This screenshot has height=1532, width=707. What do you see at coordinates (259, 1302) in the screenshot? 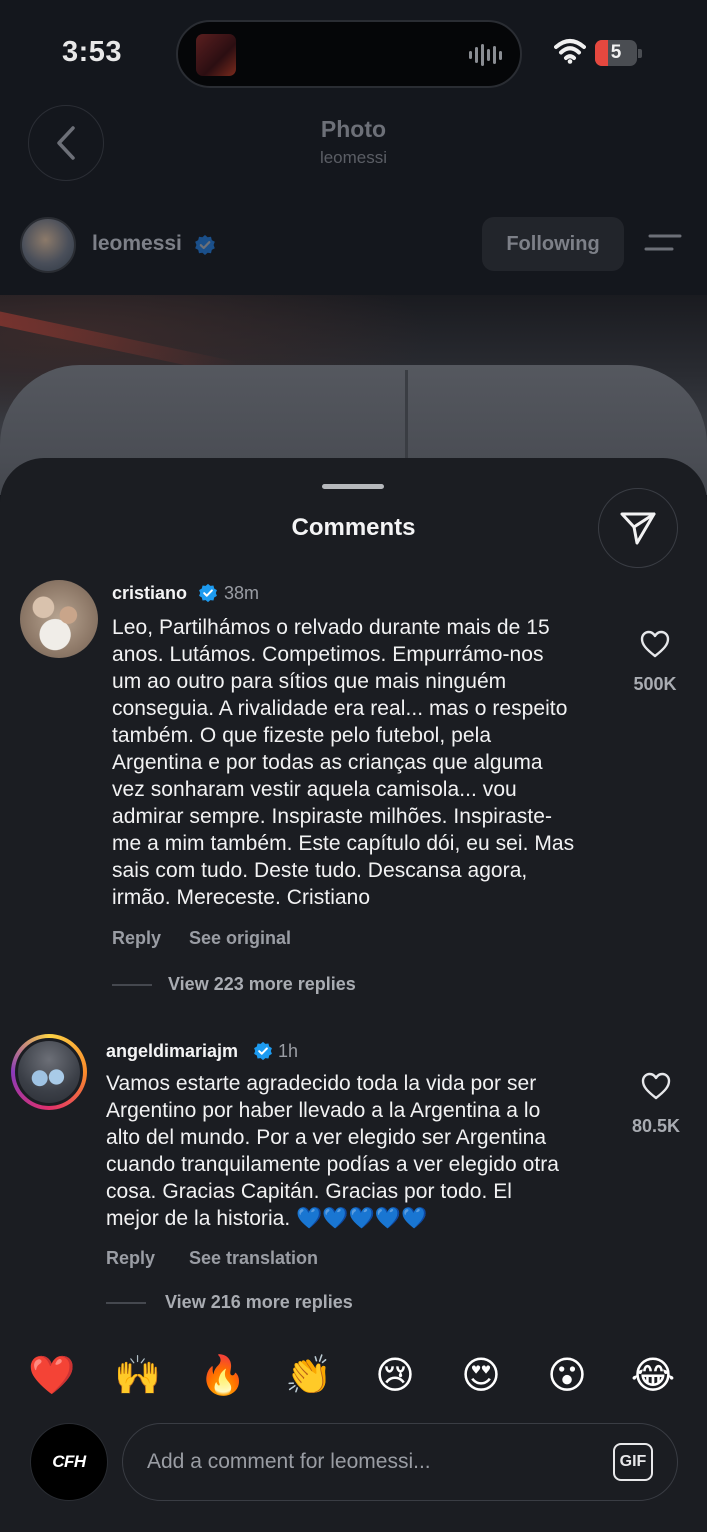
I see `view-replies-button: View 216 more replies` at bounding box center [259, 1302].